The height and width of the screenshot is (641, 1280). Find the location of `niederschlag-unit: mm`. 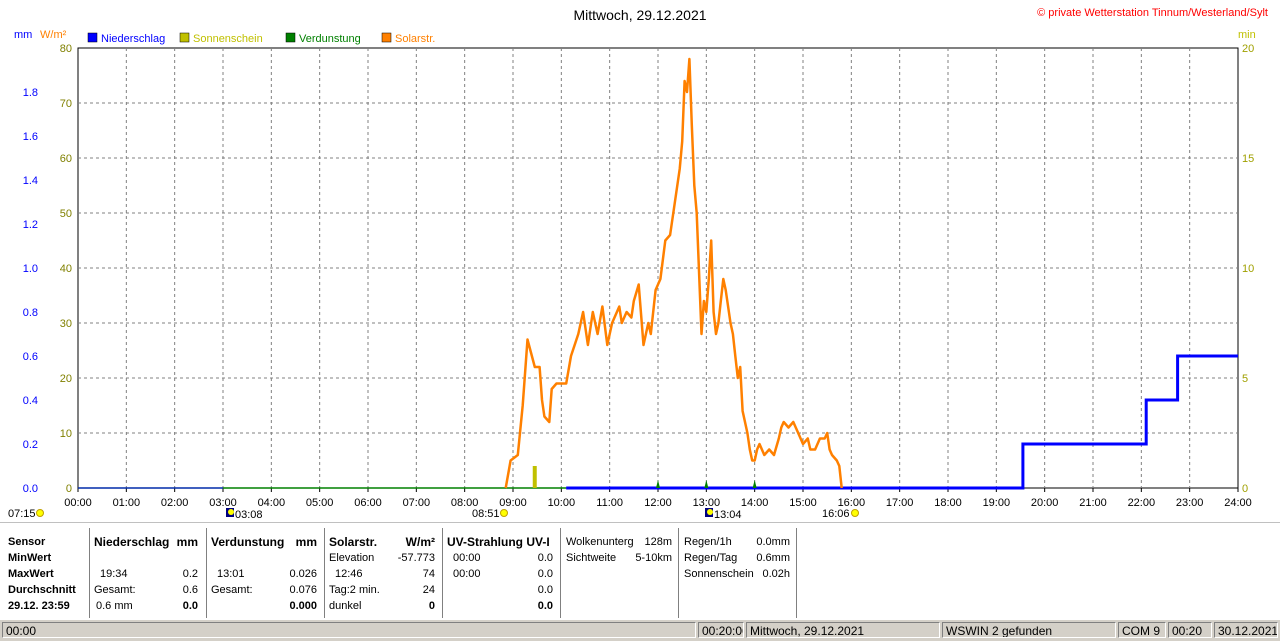

niederschlag-unit: mm is located at coordinates (187, 542).